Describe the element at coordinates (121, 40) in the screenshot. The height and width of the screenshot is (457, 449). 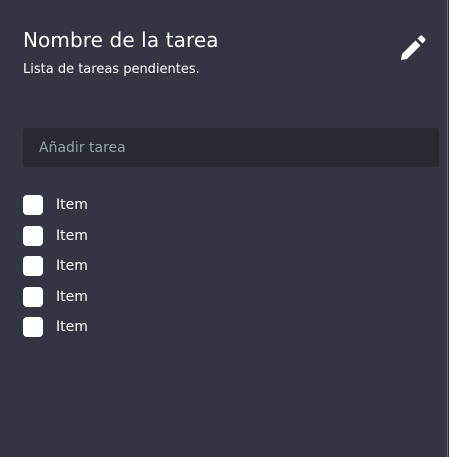
I see `task-title: Nombre de la tarea` at that location.